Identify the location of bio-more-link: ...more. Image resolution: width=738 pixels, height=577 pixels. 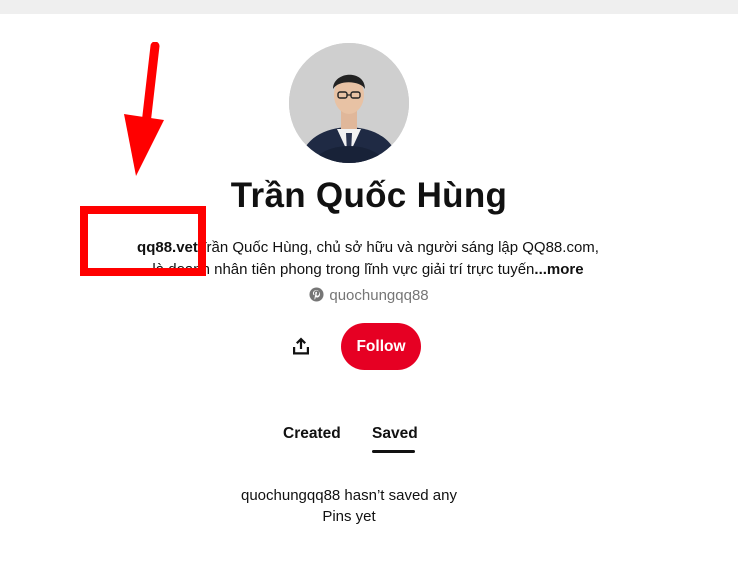
(558, 269).